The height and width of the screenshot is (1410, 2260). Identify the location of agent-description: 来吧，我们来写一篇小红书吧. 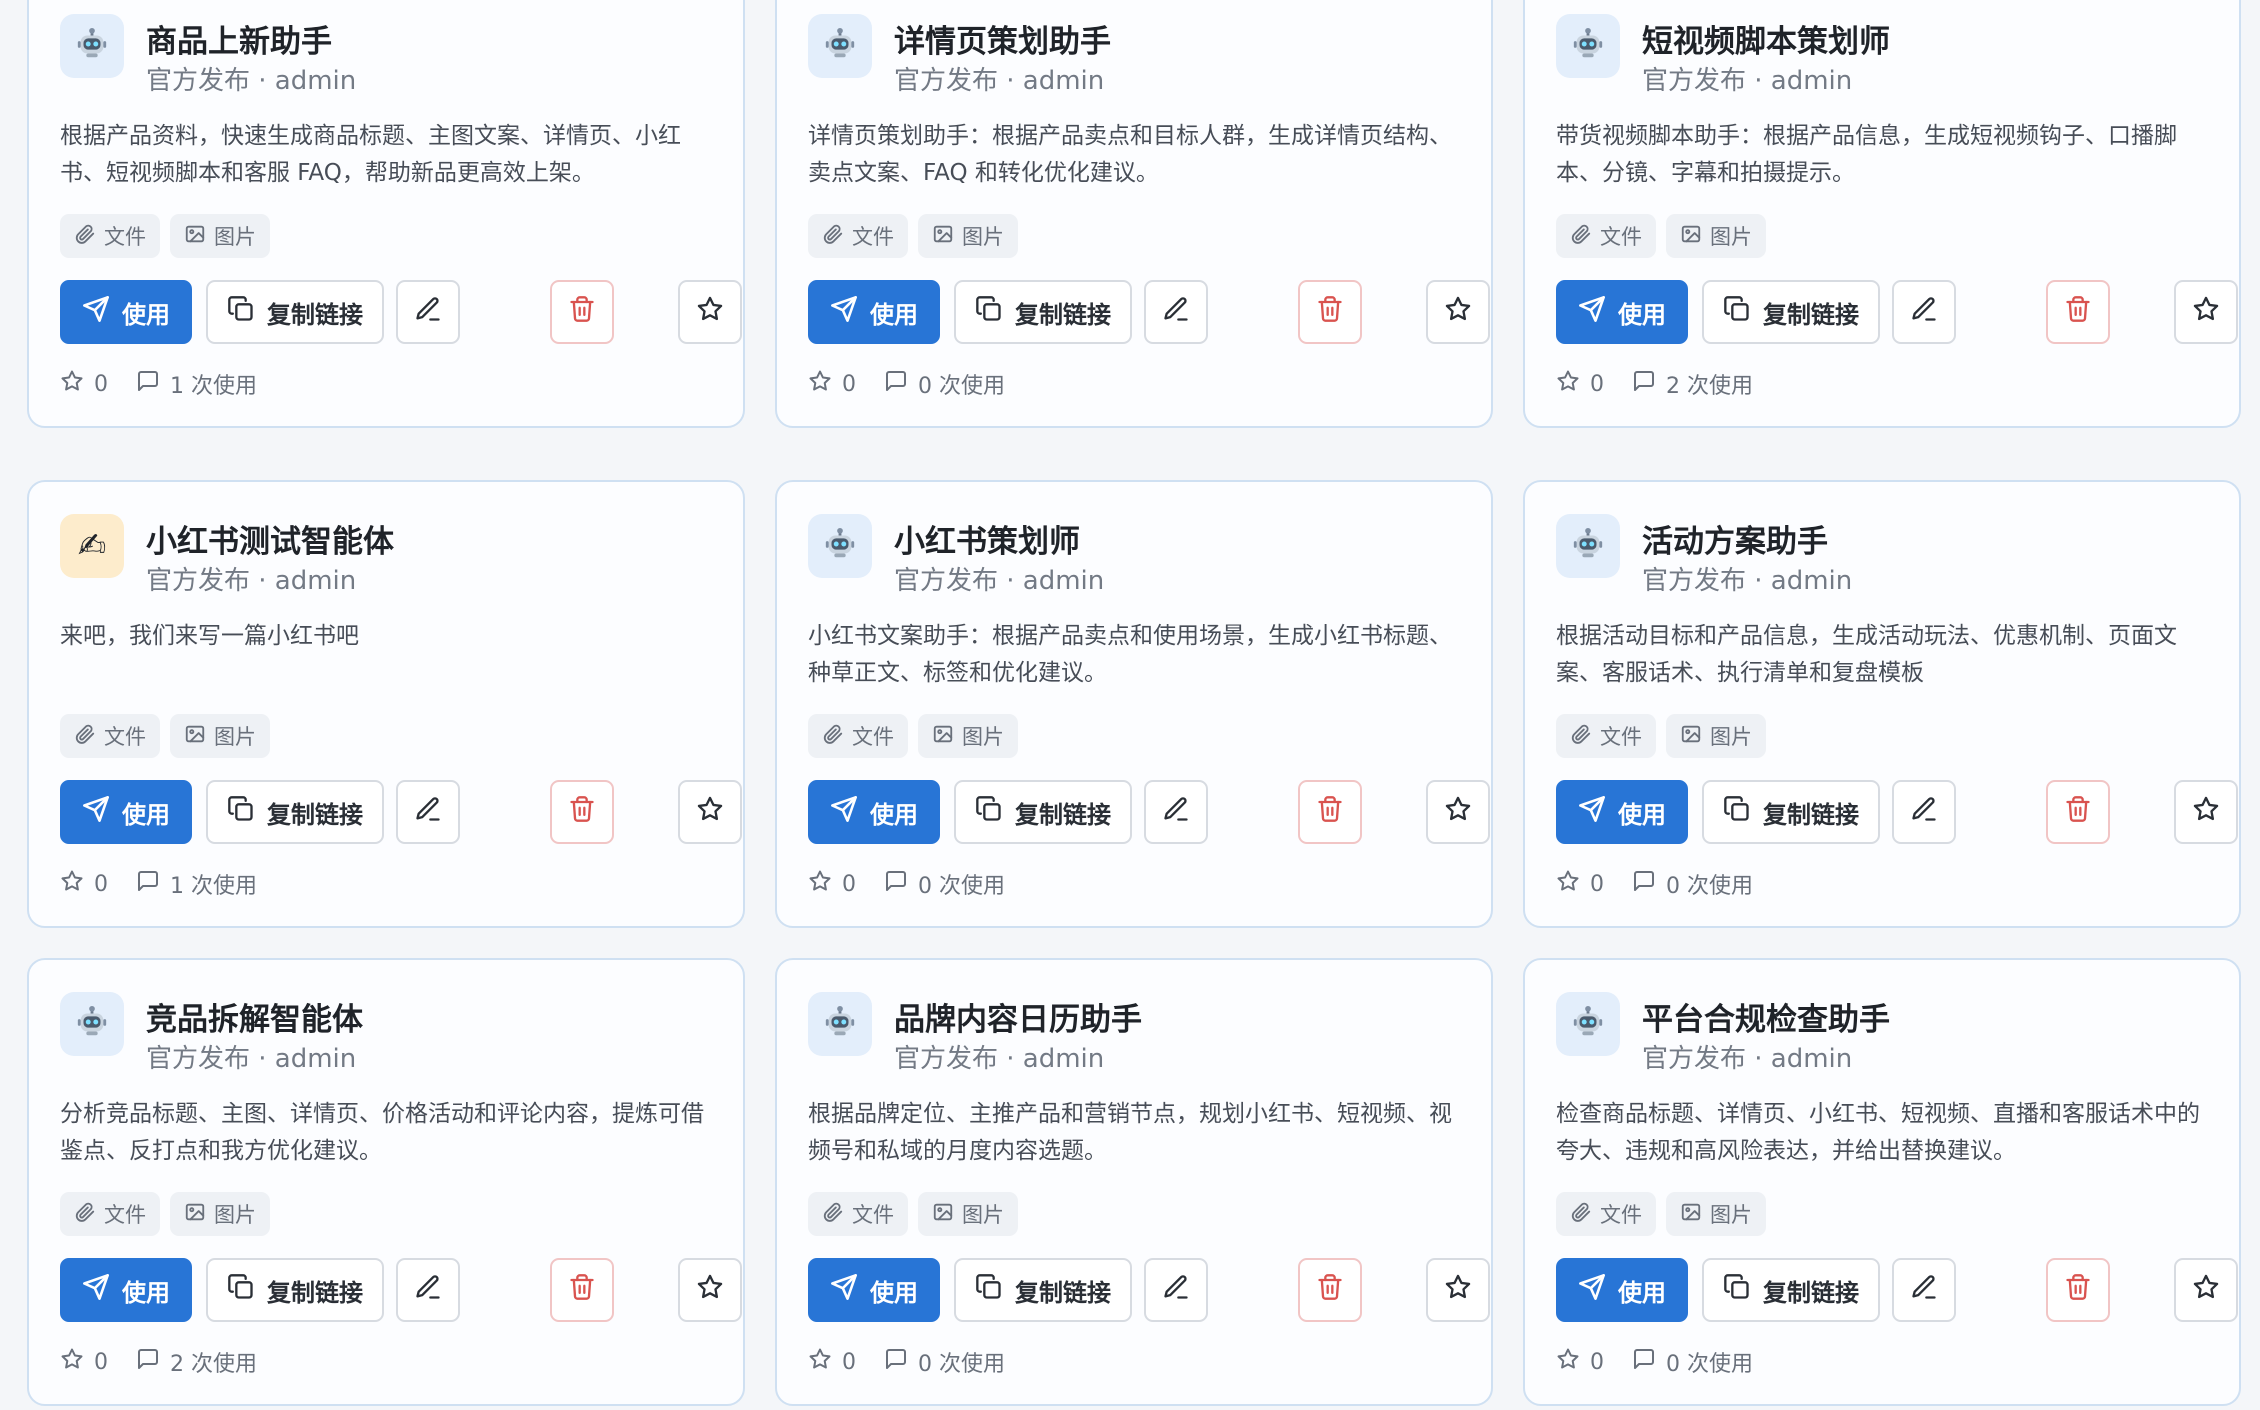
(209, 636).